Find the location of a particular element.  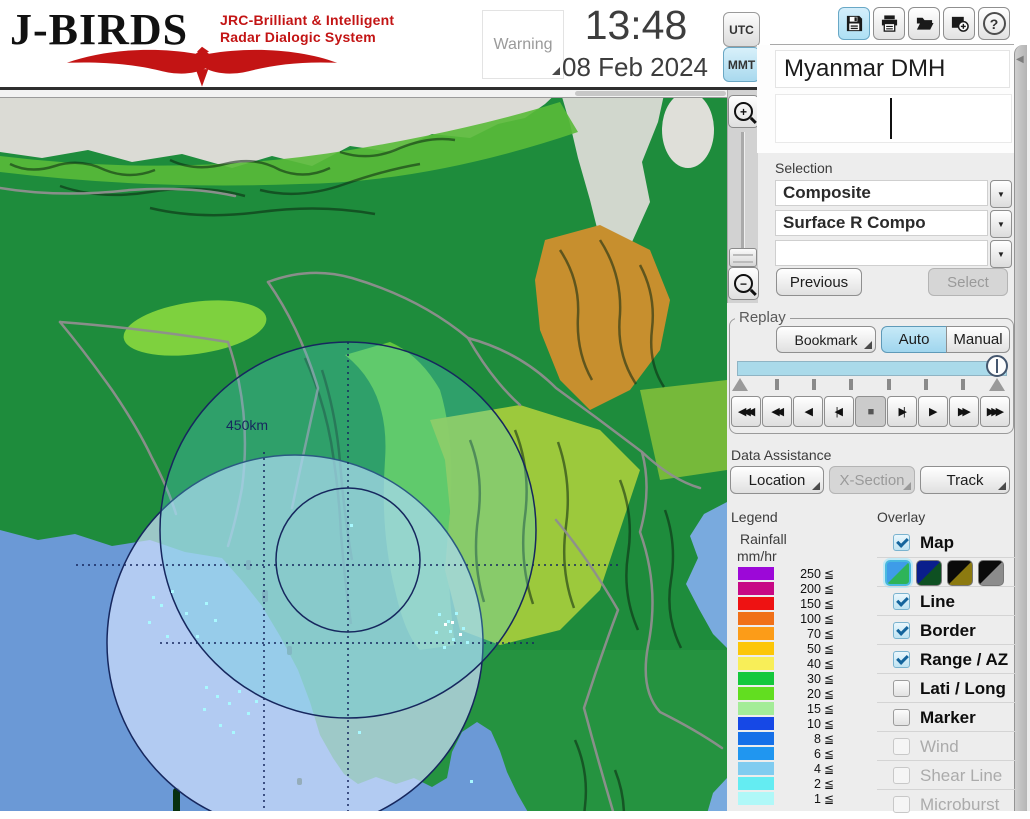

legend-value: 4 is located at coordinates (817, 768).